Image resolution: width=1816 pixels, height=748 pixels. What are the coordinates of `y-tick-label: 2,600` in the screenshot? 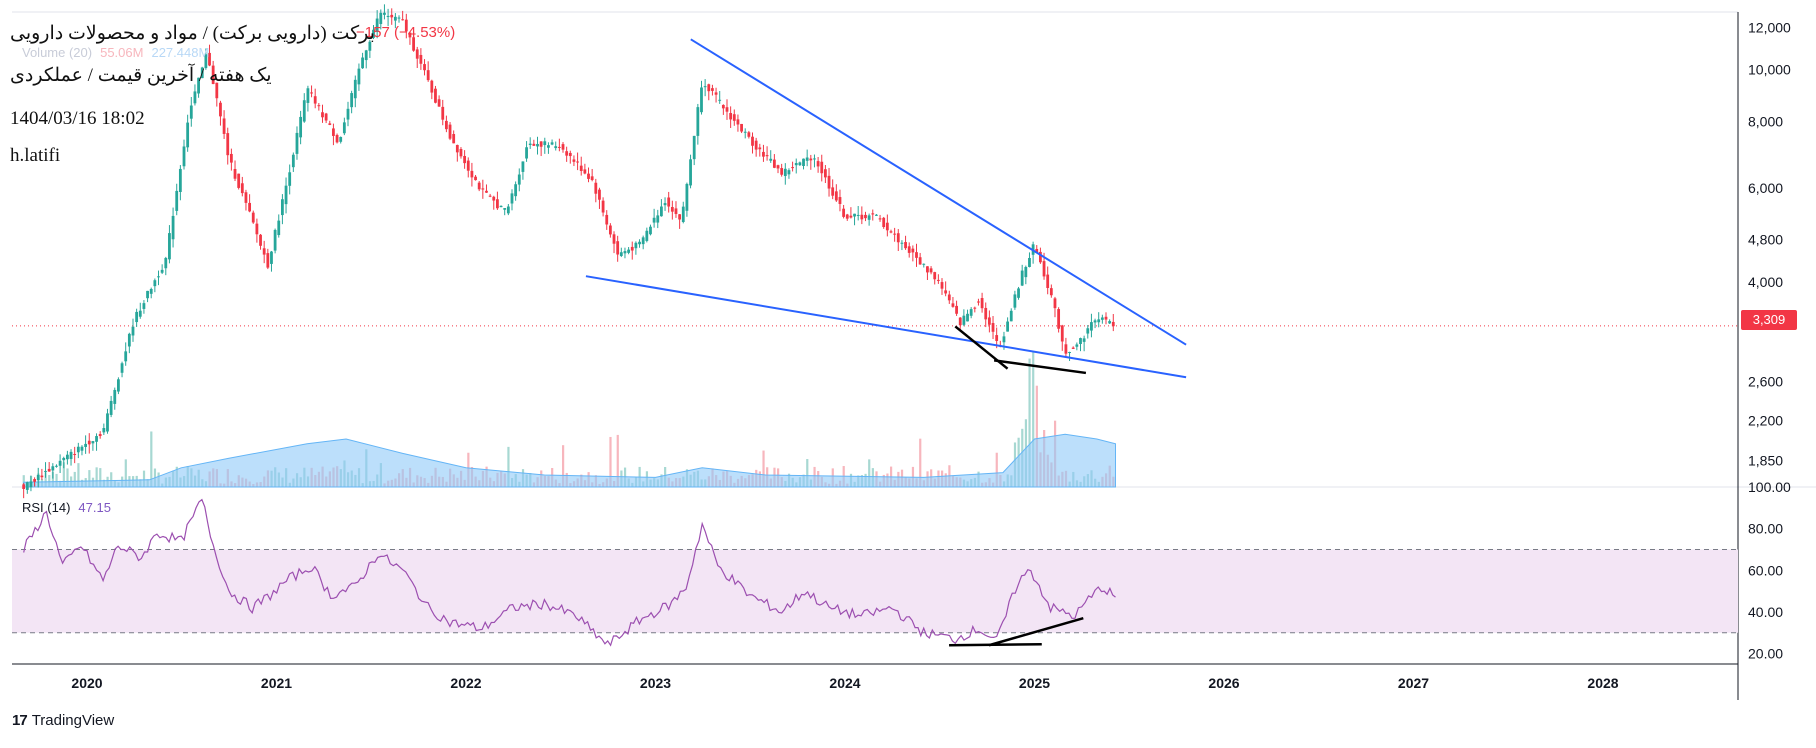 It's located at (1765, 382).